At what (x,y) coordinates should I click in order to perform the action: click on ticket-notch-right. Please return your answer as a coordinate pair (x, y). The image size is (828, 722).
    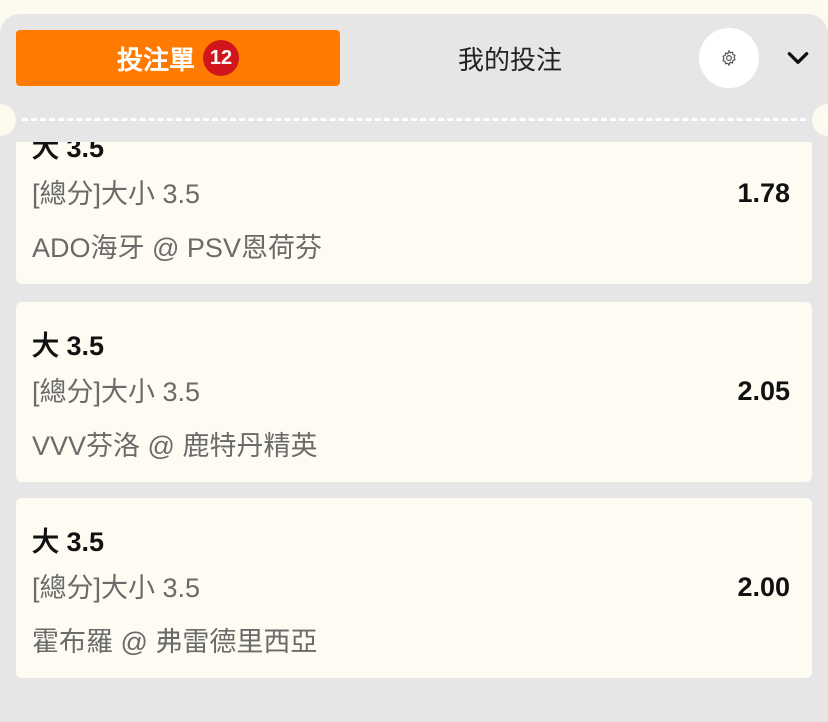
    Looking at the image, I should click on (820, 120).